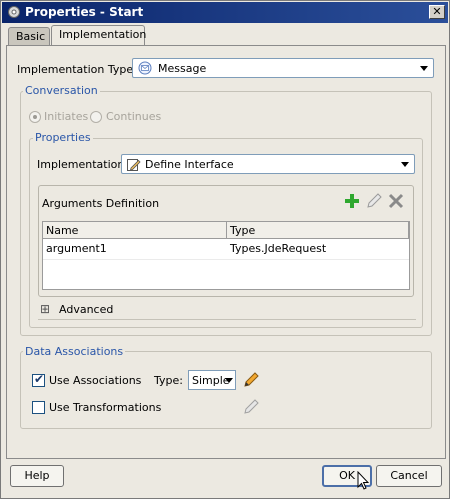 The width and height of the screenshot is (450, 499). Describe the element at coordinates (283, 68) in the screenshot. I see `implementation-type-dropdown: Message` at that location.